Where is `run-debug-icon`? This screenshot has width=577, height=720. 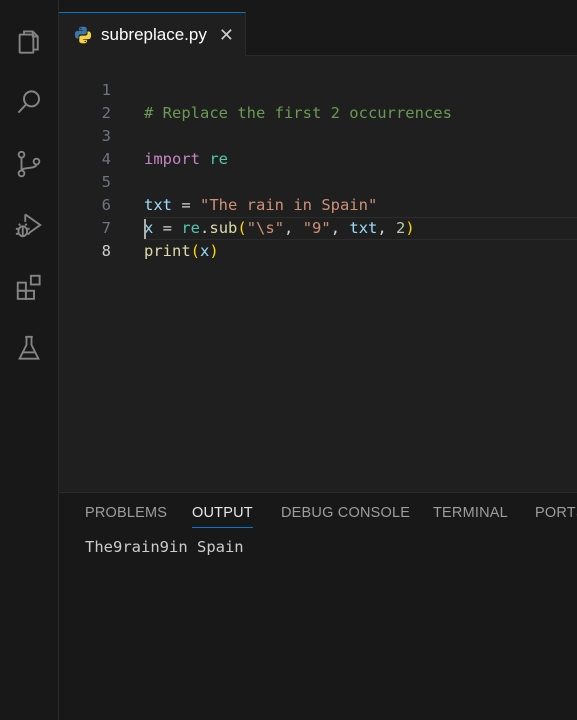 run-debug-icon is located at coordinates (29, 225).